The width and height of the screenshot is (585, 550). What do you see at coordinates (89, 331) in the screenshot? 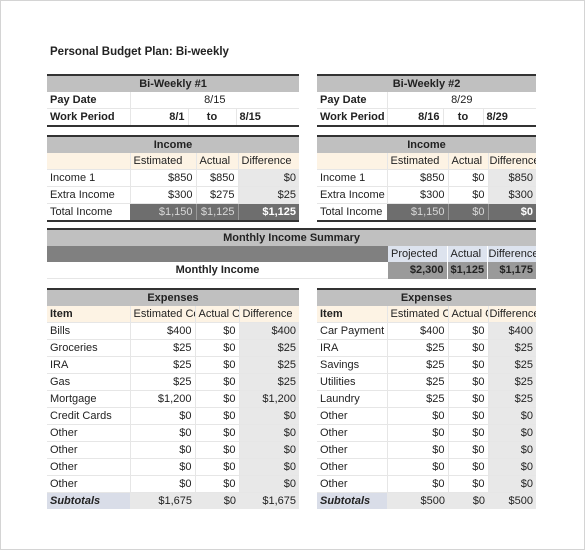
I see `expense-item: Bills` at bounding box center [89, 331].